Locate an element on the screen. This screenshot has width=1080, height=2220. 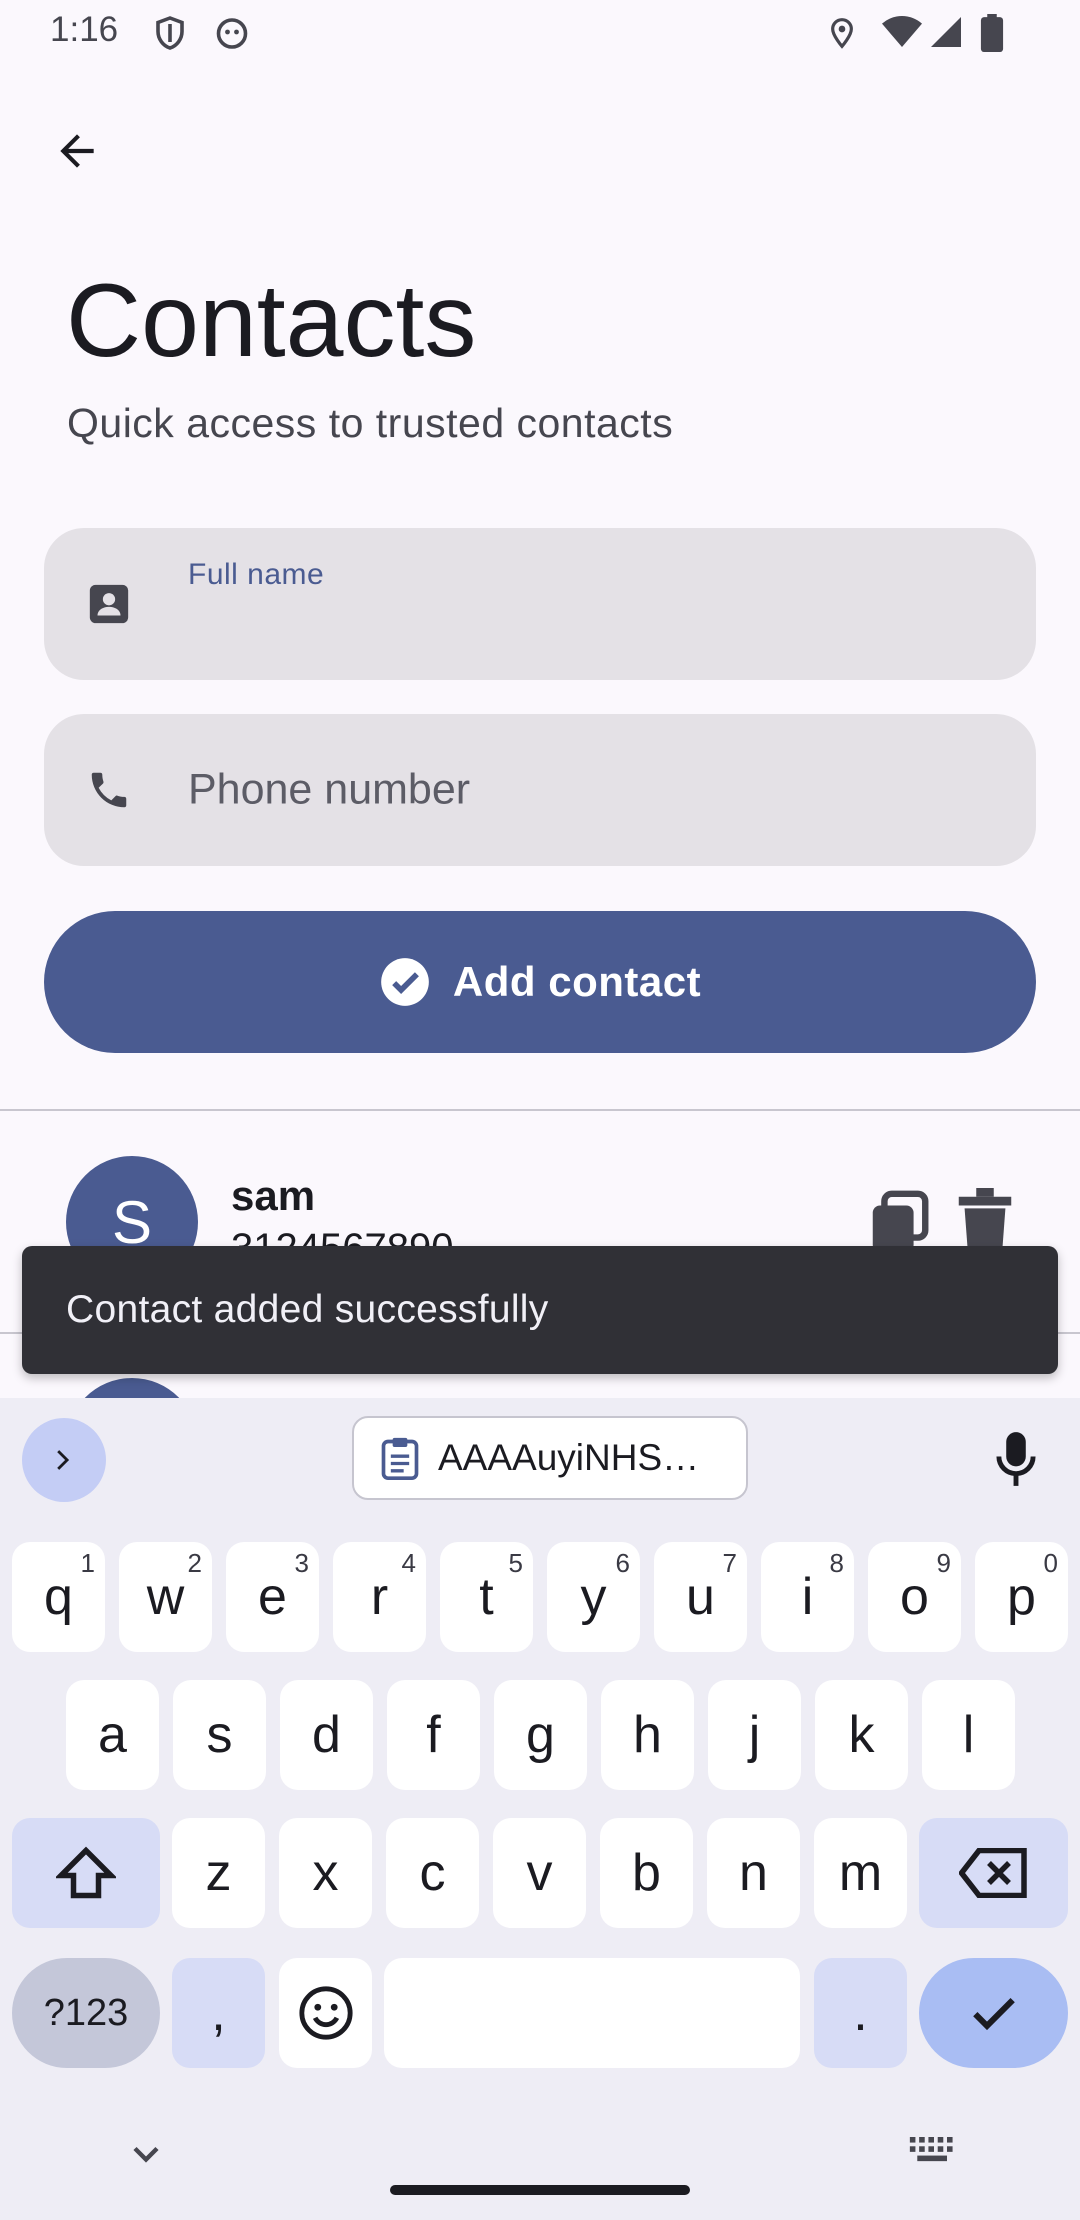
microphone-button is located at coordinates (1016, 1459).